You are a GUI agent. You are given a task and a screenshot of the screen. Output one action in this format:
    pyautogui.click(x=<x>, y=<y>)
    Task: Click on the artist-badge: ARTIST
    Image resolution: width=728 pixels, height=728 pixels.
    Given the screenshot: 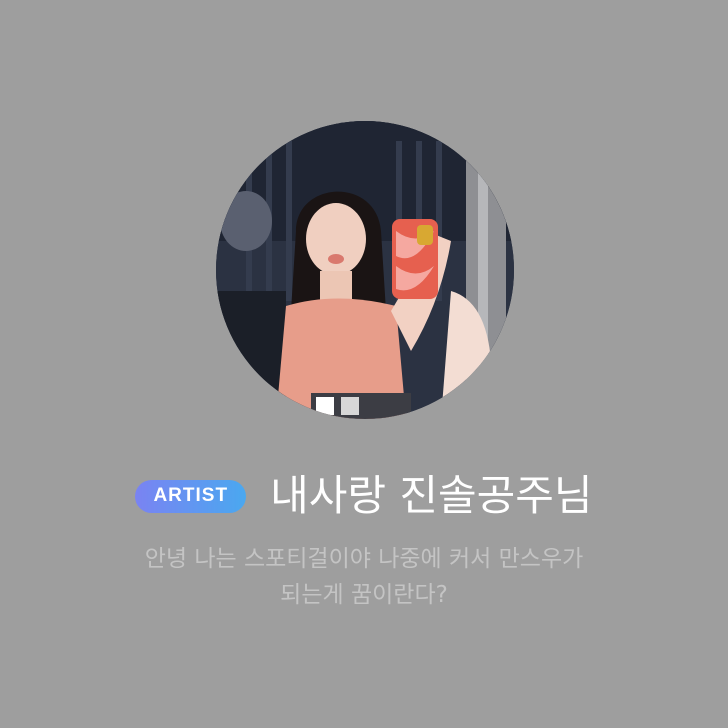 What is the action you would take?
    pyautogui.click(x=191, y=496)
    